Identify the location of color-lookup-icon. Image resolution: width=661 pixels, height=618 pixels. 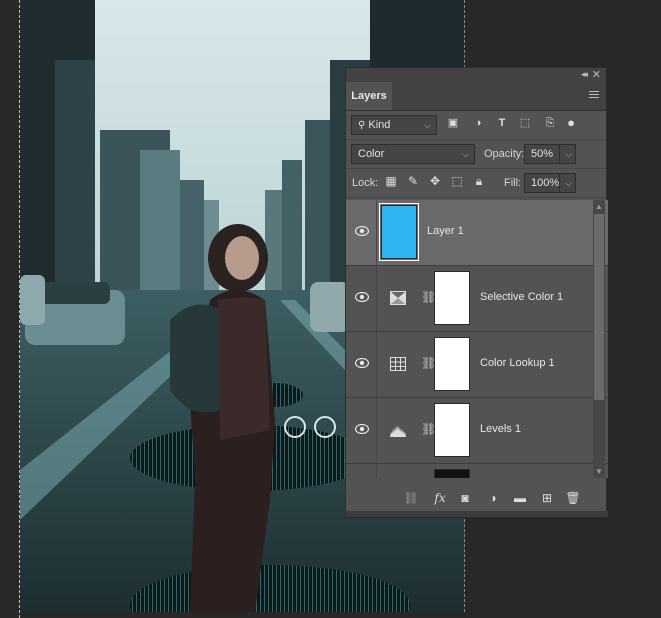
(398, 364).